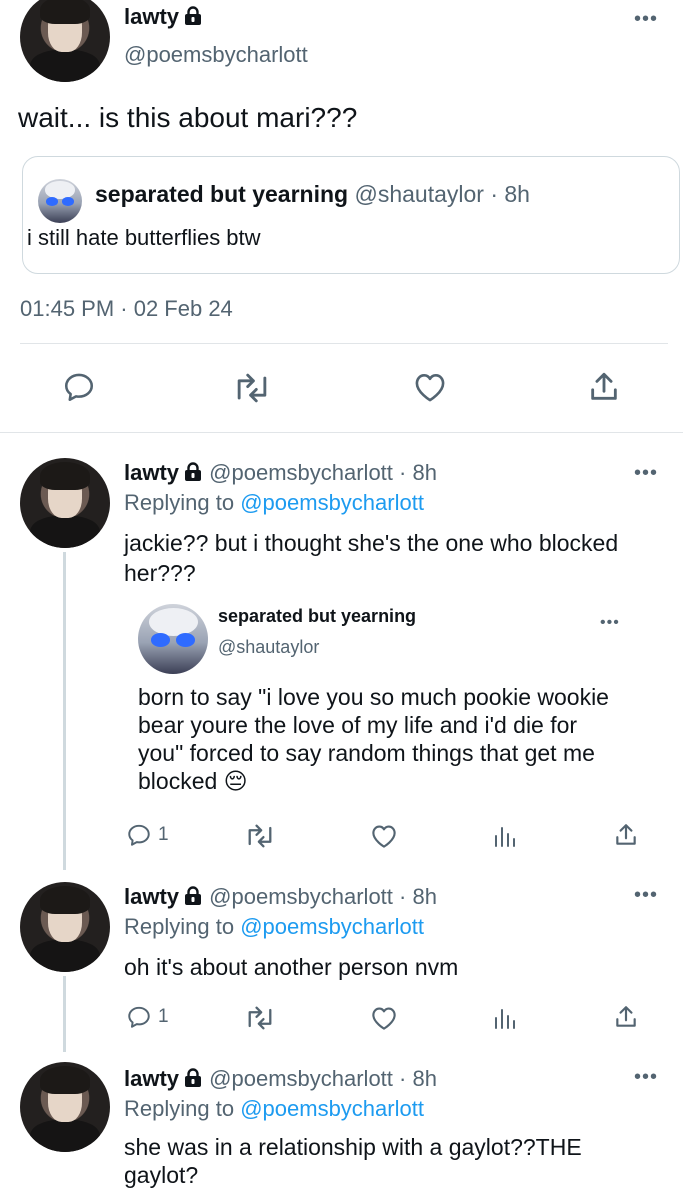  Describe the element at coordinates (510, 194) in the screenshot. I see `quote-time: · 8h` at that location.